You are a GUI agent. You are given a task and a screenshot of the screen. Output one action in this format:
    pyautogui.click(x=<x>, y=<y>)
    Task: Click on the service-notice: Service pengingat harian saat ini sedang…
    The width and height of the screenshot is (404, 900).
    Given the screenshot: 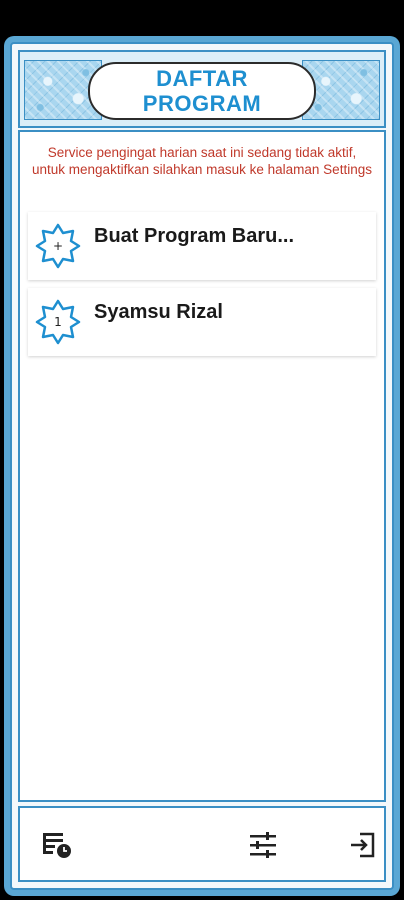 What is the action you would take?
    pyautogui.click(x=202, y=161)
    